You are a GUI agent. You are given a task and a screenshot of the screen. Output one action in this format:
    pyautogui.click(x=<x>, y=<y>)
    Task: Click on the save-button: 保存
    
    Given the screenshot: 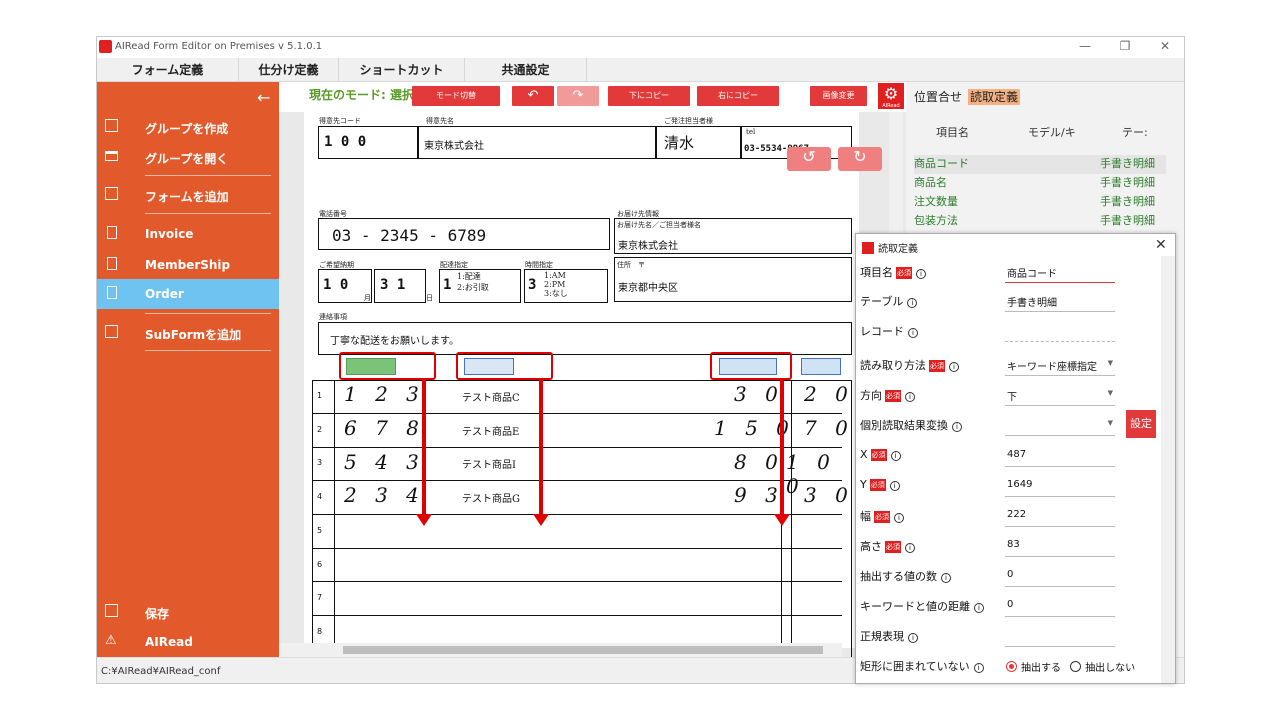 What is the action you would take?
    pyautogui.click(x=188, y=612)
    